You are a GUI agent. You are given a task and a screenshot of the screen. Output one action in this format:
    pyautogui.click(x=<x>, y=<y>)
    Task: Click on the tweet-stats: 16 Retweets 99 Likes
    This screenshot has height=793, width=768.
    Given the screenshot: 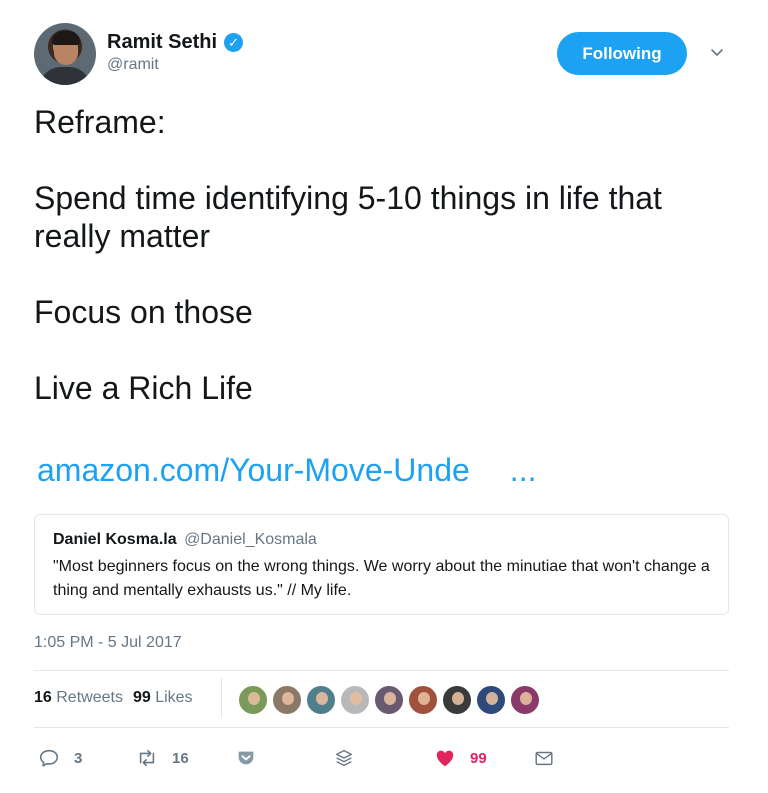 What is the action you would take?
    pyautogui.click(x=113, y=698)
    